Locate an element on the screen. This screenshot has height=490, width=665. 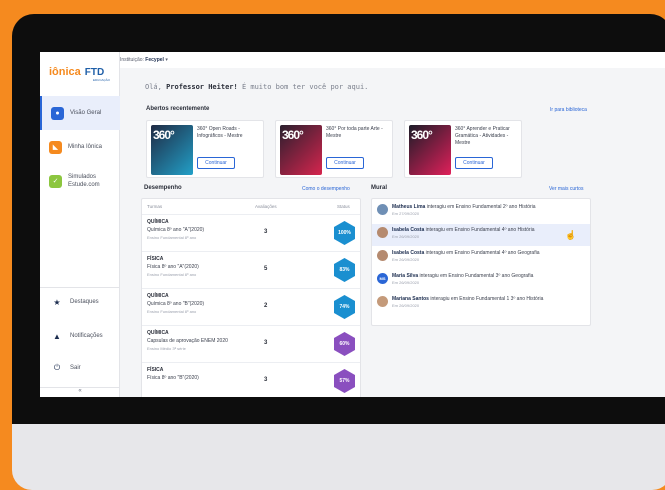
avatar: MS is located at coordinates (382, 278).